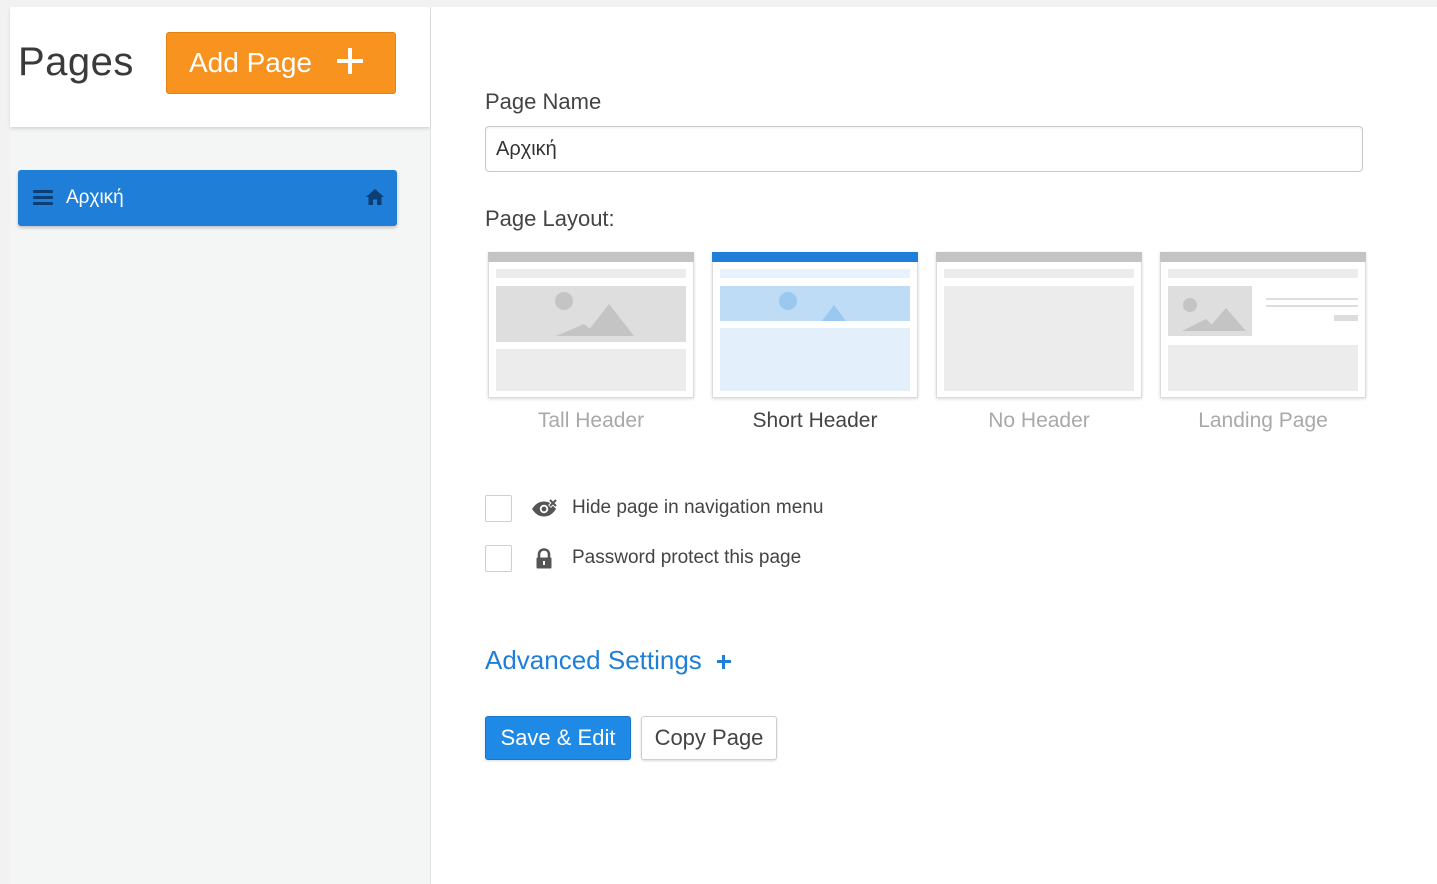 The height and width of the screenshot is (884, 1437). I want to click on password-protect-option: Password protect this page, so click(735, 559).